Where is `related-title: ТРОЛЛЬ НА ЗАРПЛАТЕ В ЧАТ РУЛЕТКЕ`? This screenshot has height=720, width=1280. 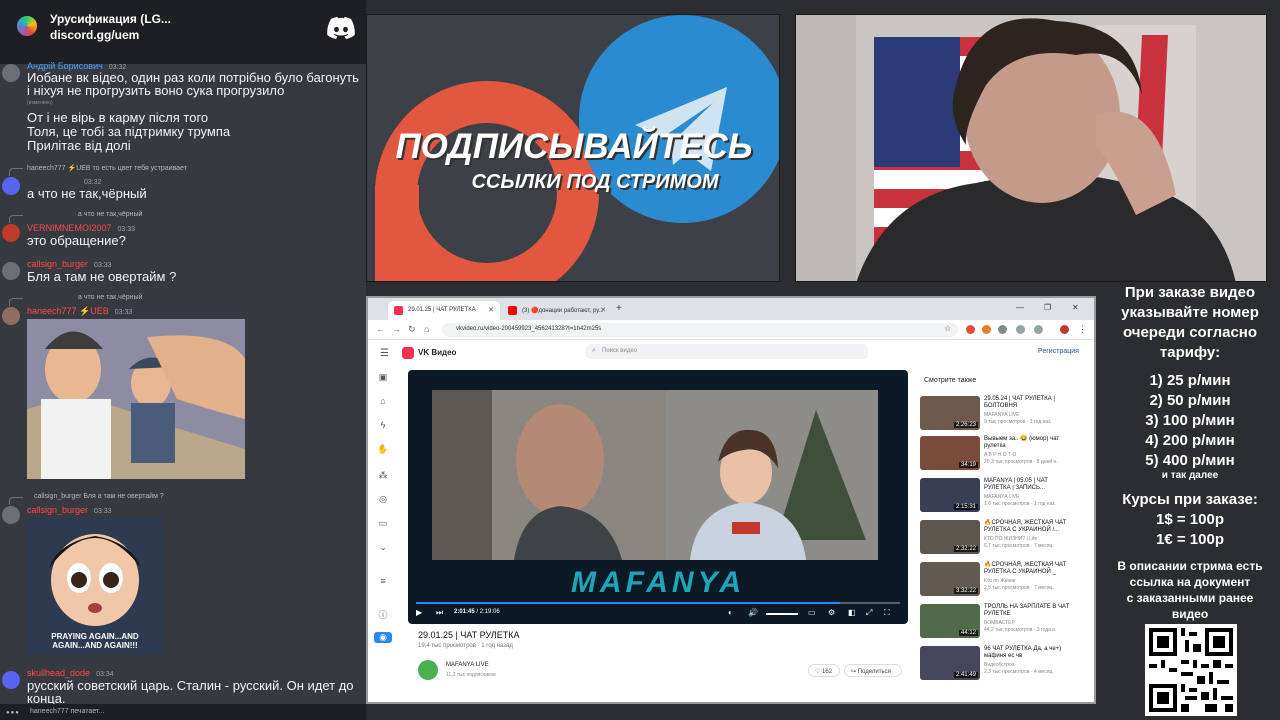 related-title: ТРОЛЛЬ НА ЗАРПЛАТЕ В ЧАТ РУЛЕТКЕ is located at coordinates (1027, 610).